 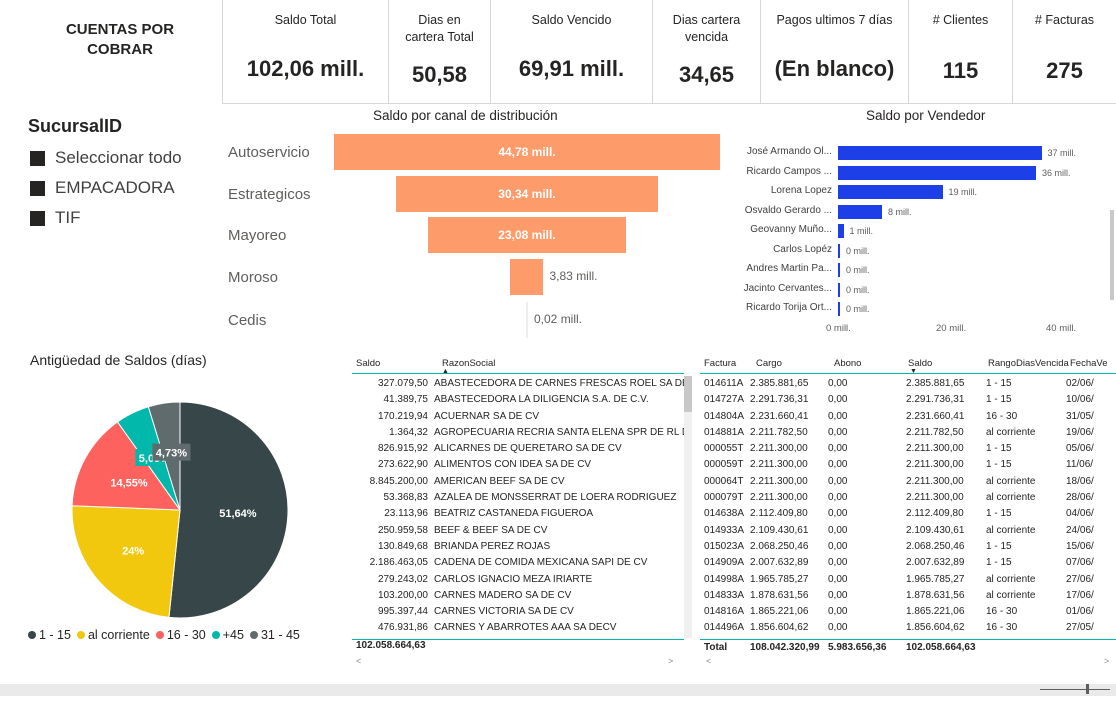 I want to click on pie-slice, so click(x=126, y=561).